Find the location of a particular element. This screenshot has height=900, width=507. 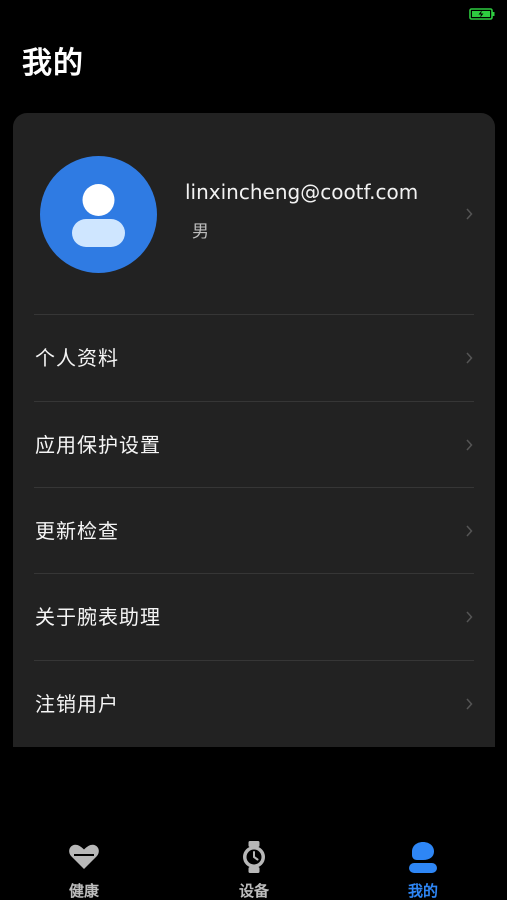

watch-icon is located at coordinates (254, 857).